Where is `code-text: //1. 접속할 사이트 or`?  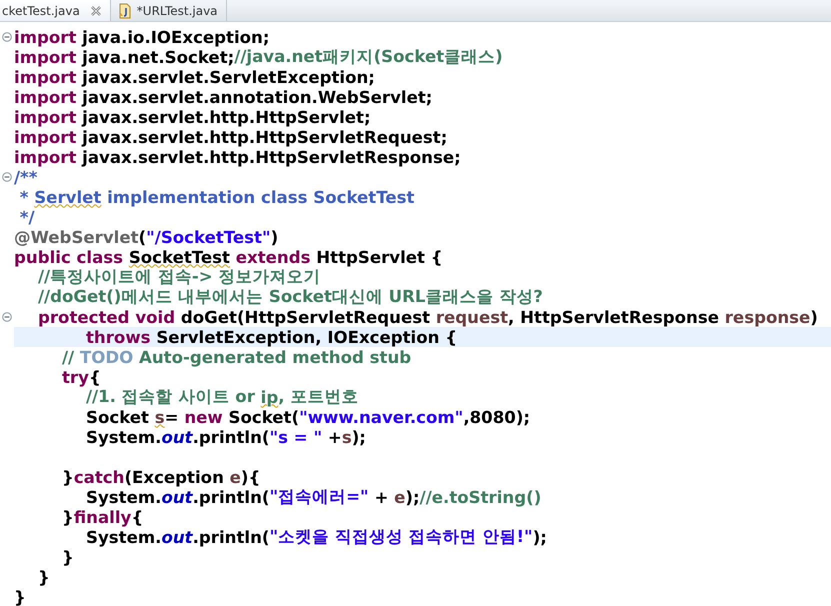
code-text: //1. 접속할 사이트 or is located at coordinates (170, 397).